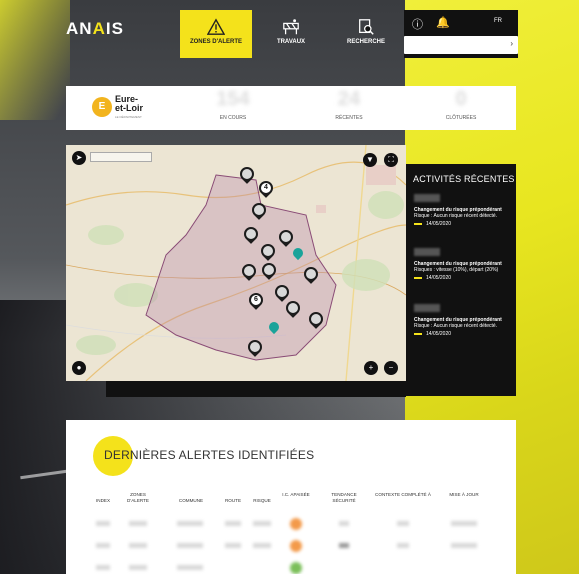 The image size is (579, 574). Describe the element at coordinates (216, 42) in the screenshot. I see `nav-label: ZONES D'ALERTE` at that location.